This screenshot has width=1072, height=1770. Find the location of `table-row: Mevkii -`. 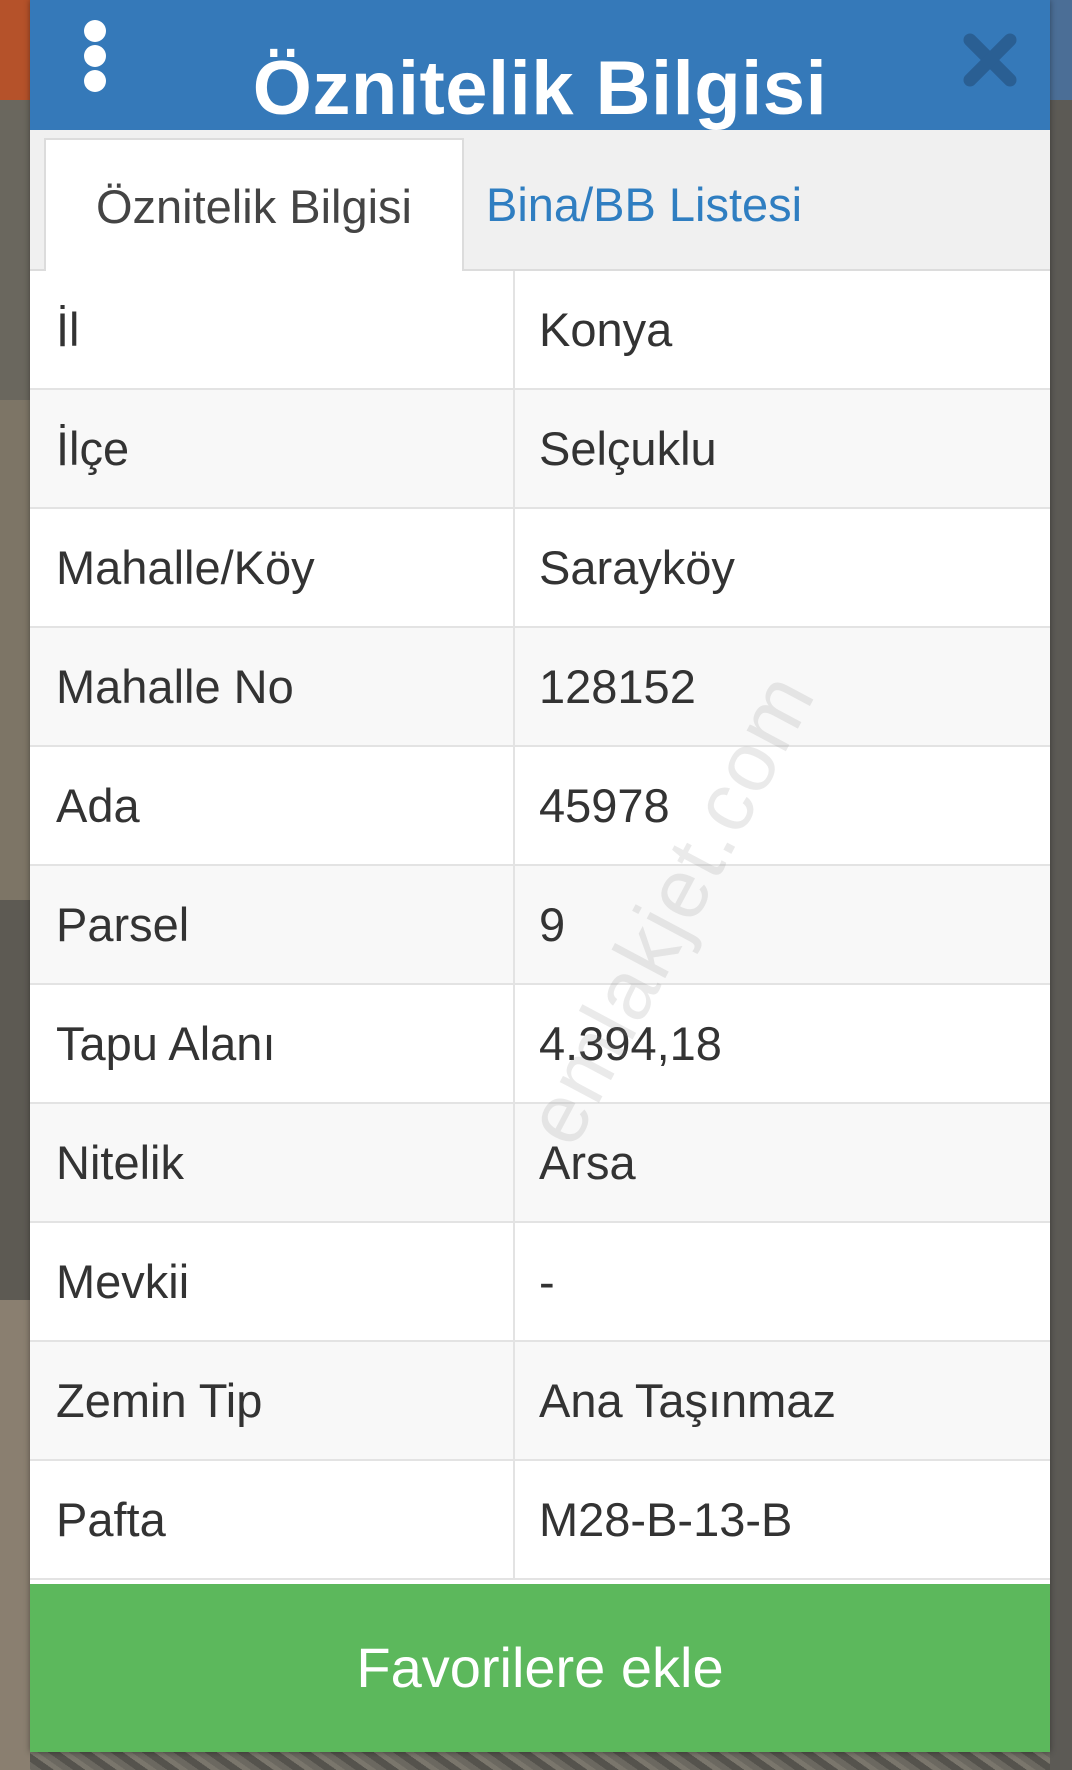

table-row: Mevkii - is located at coordinates (540, 1282).